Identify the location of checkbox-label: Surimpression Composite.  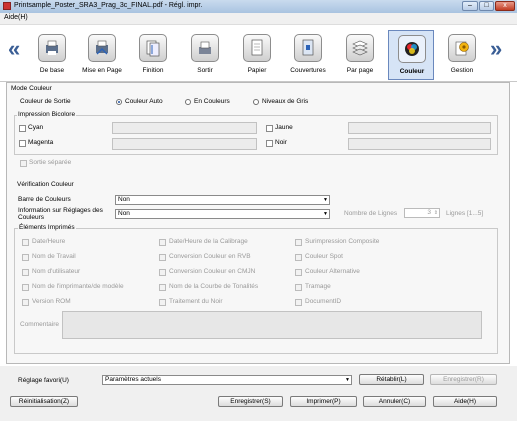
(342, 241).